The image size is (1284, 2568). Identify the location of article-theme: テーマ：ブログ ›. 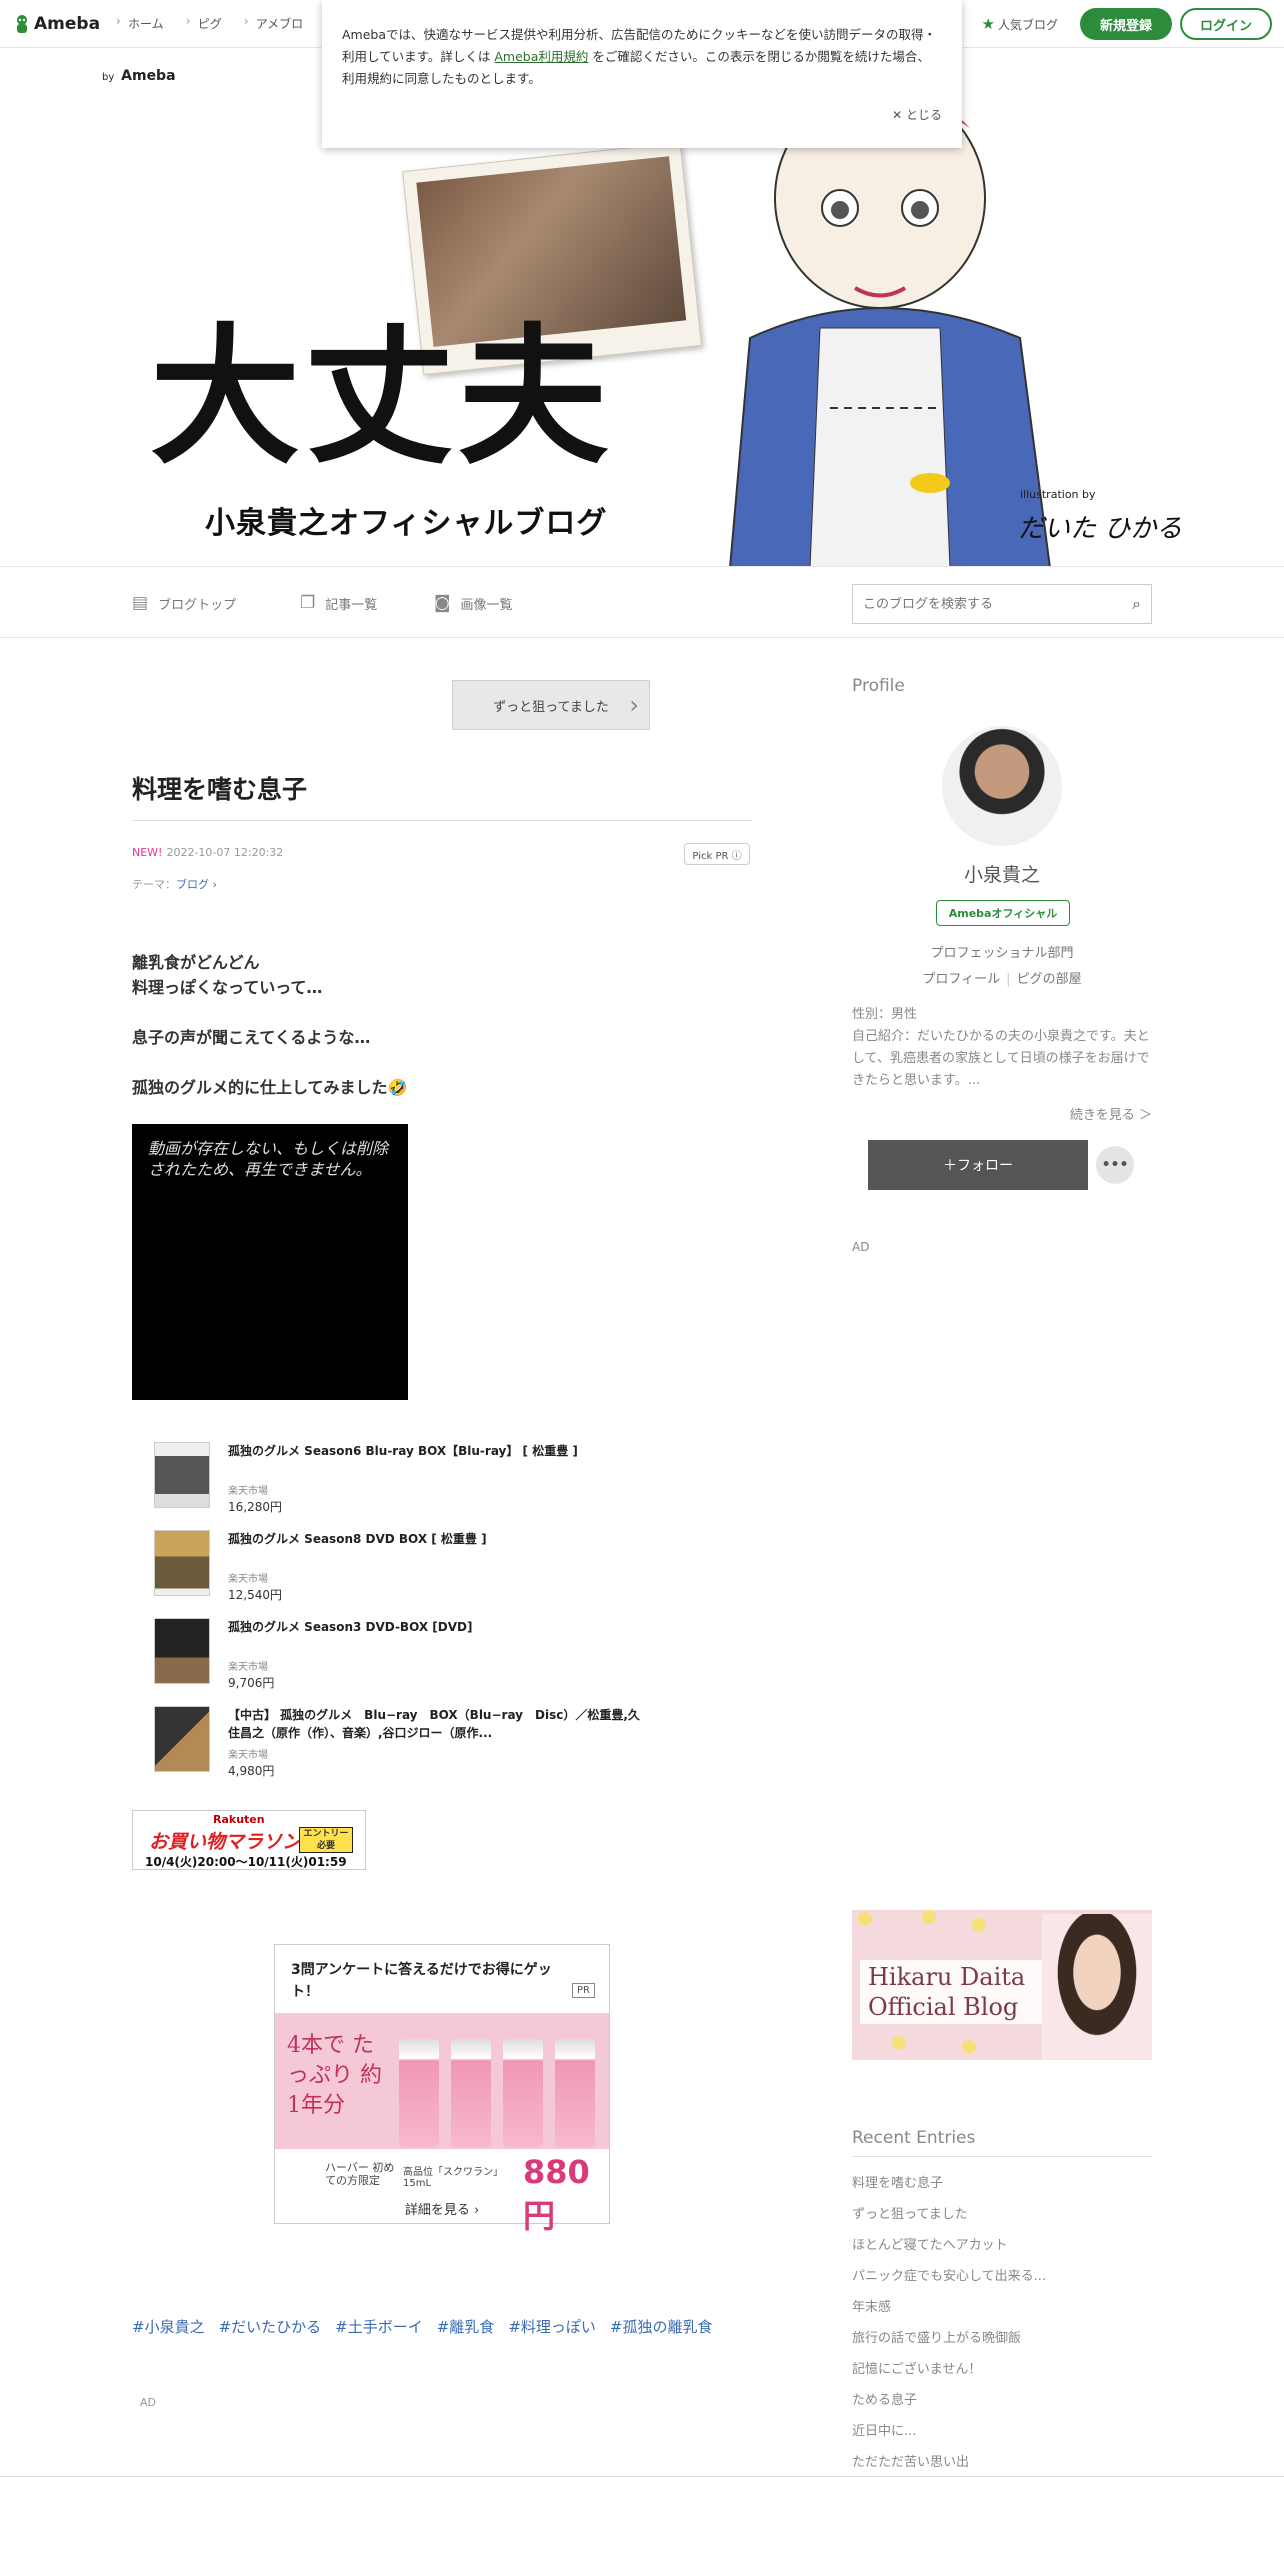
(174, 884).